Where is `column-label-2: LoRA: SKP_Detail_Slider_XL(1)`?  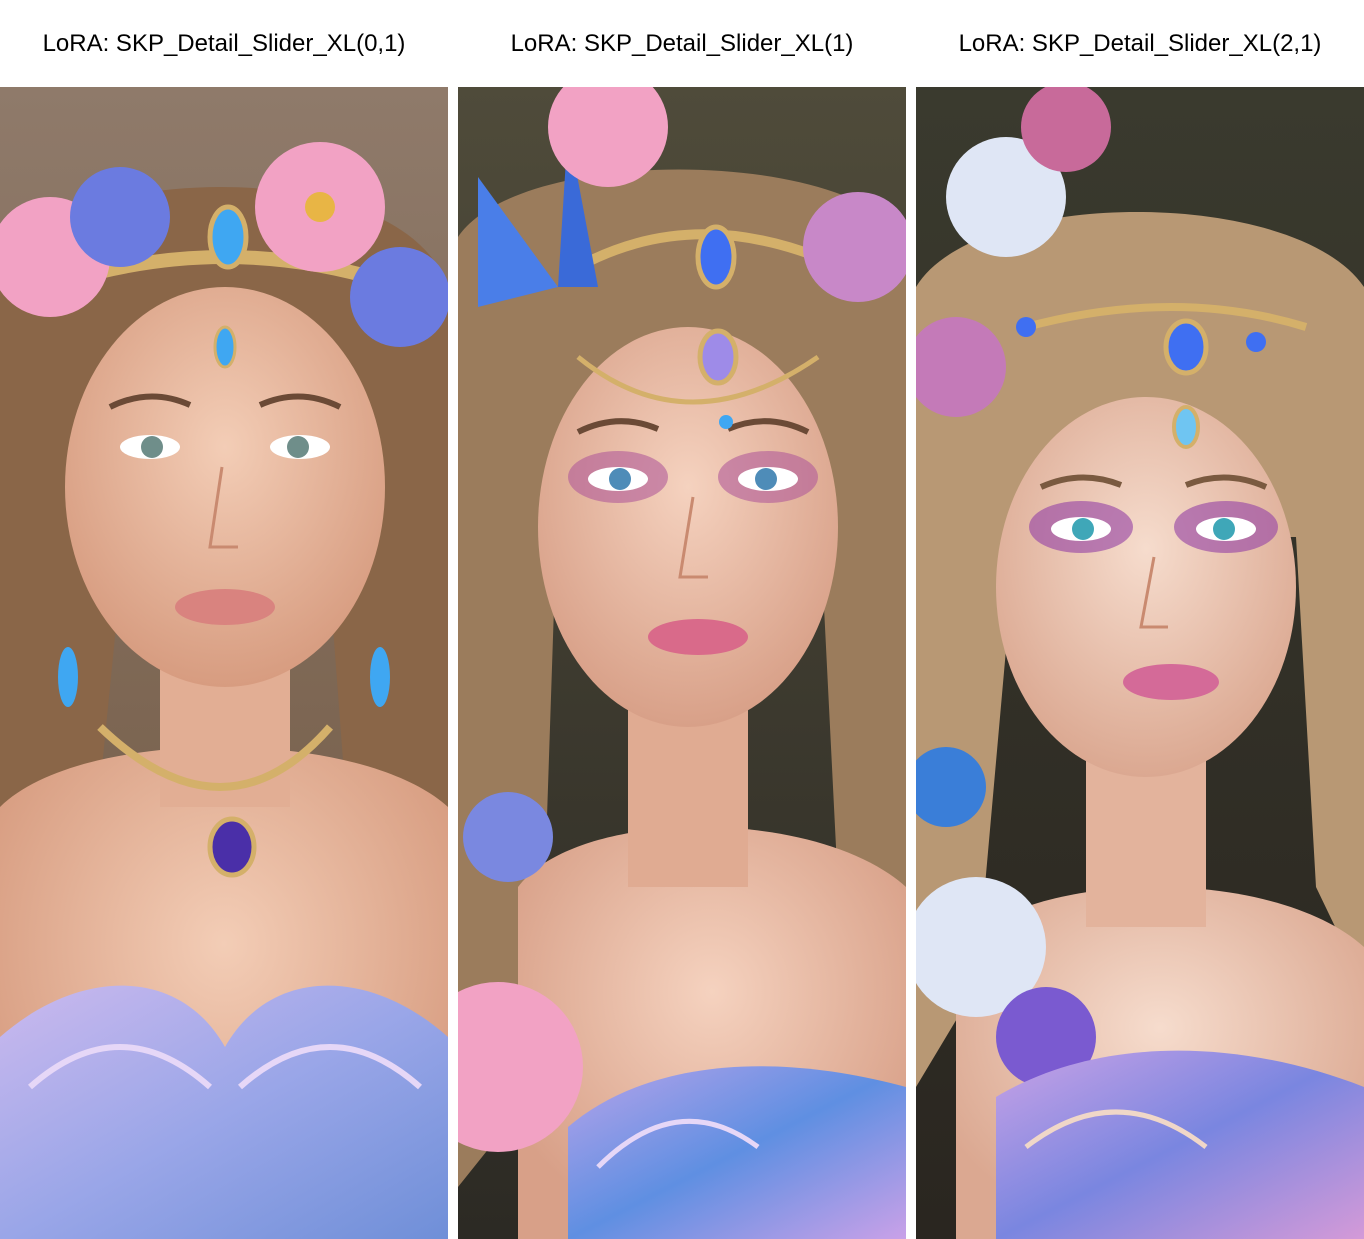 column-label-2: LoRA: SKP_Detail_Slider_XL(1) is located at coordinates (682, 43).